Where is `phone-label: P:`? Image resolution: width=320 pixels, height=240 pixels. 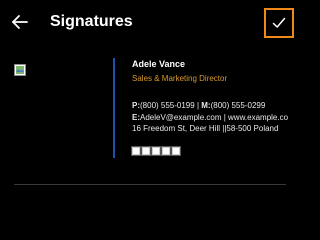
phone-label: P: is located at coordinates (136, 105).